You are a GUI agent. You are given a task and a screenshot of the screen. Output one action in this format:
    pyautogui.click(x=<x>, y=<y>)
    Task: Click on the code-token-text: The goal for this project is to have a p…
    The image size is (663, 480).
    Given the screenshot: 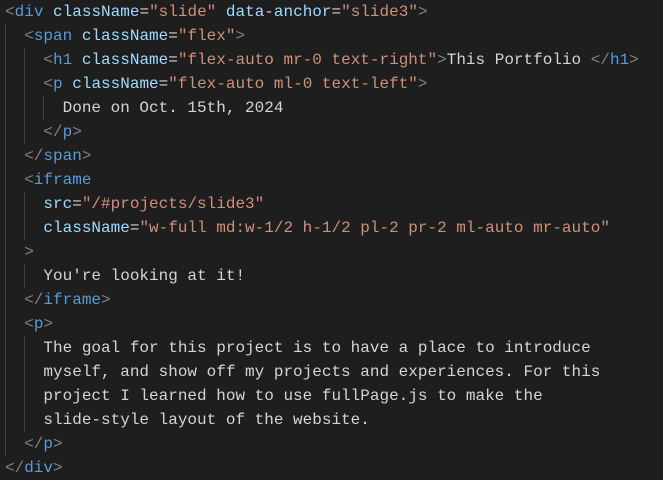 What is the action you would take?
    pyautogui.click(x=317, y=348)
    